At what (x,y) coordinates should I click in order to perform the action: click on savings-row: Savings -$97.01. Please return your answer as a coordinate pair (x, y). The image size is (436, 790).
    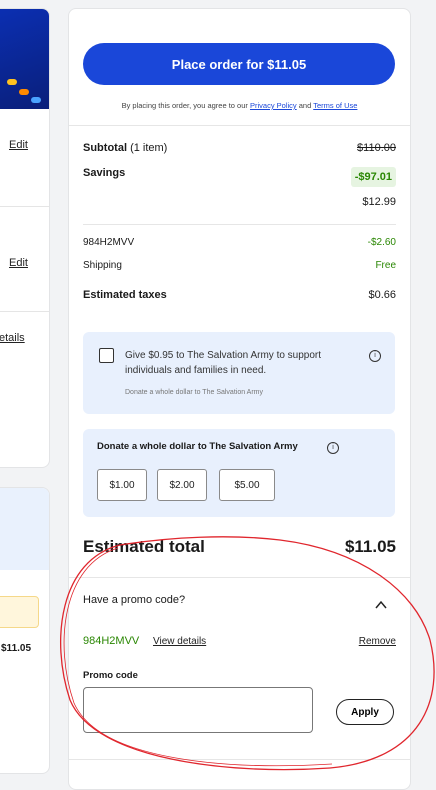
    Looking at the image, I should click on (239, 177).